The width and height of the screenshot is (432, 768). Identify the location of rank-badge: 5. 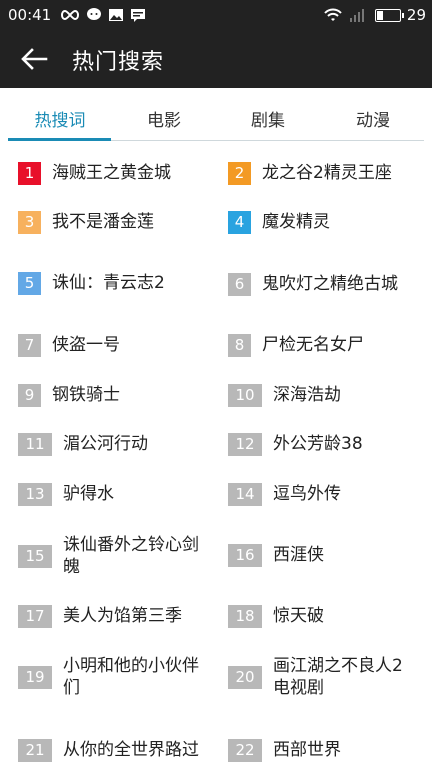
(29, 283).